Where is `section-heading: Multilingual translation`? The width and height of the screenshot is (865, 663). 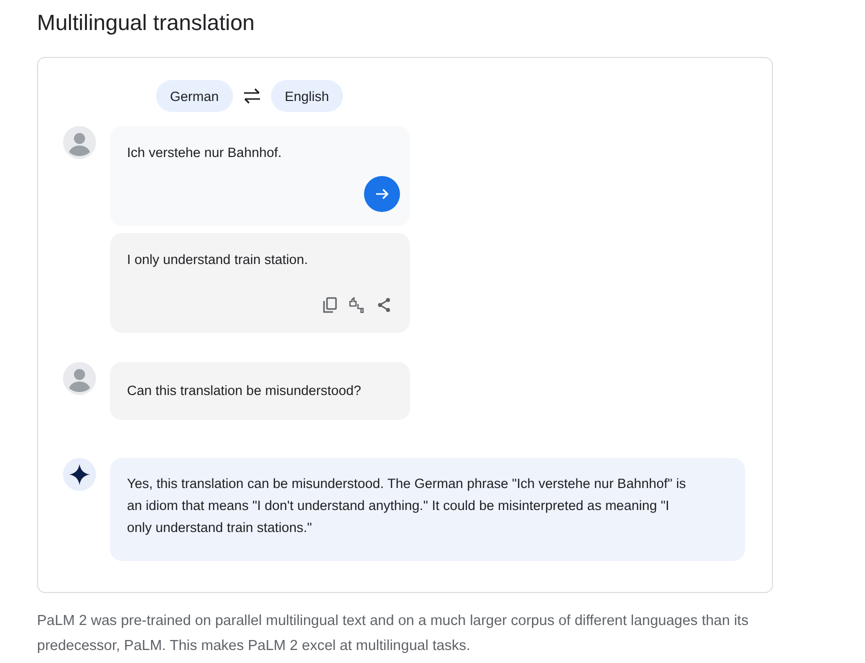 section-heading: Multilingual translation is located at coordinates (146, 23).